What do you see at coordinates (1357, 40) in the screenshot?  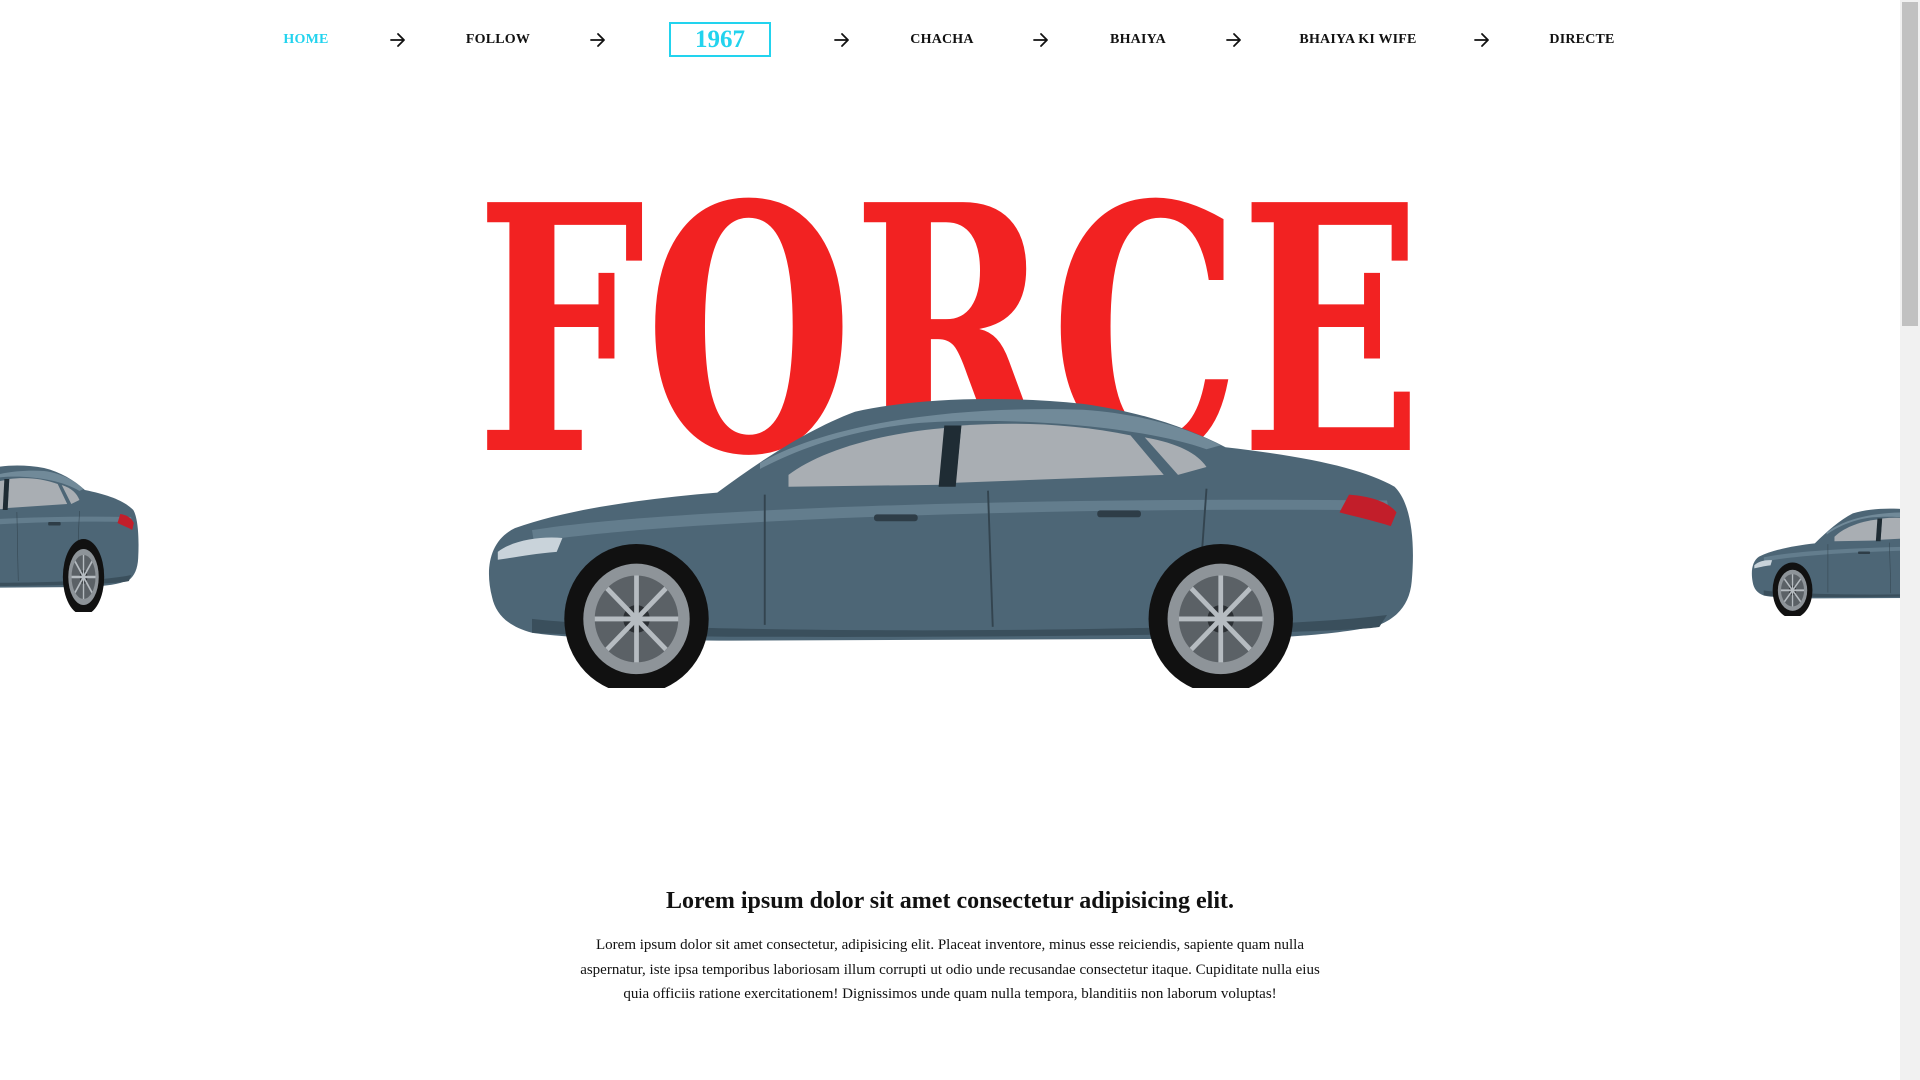 I see `nav-link-bhaiya-ki-wife: BHAIYA KI WIFE` at bounding box center [1357, 40].